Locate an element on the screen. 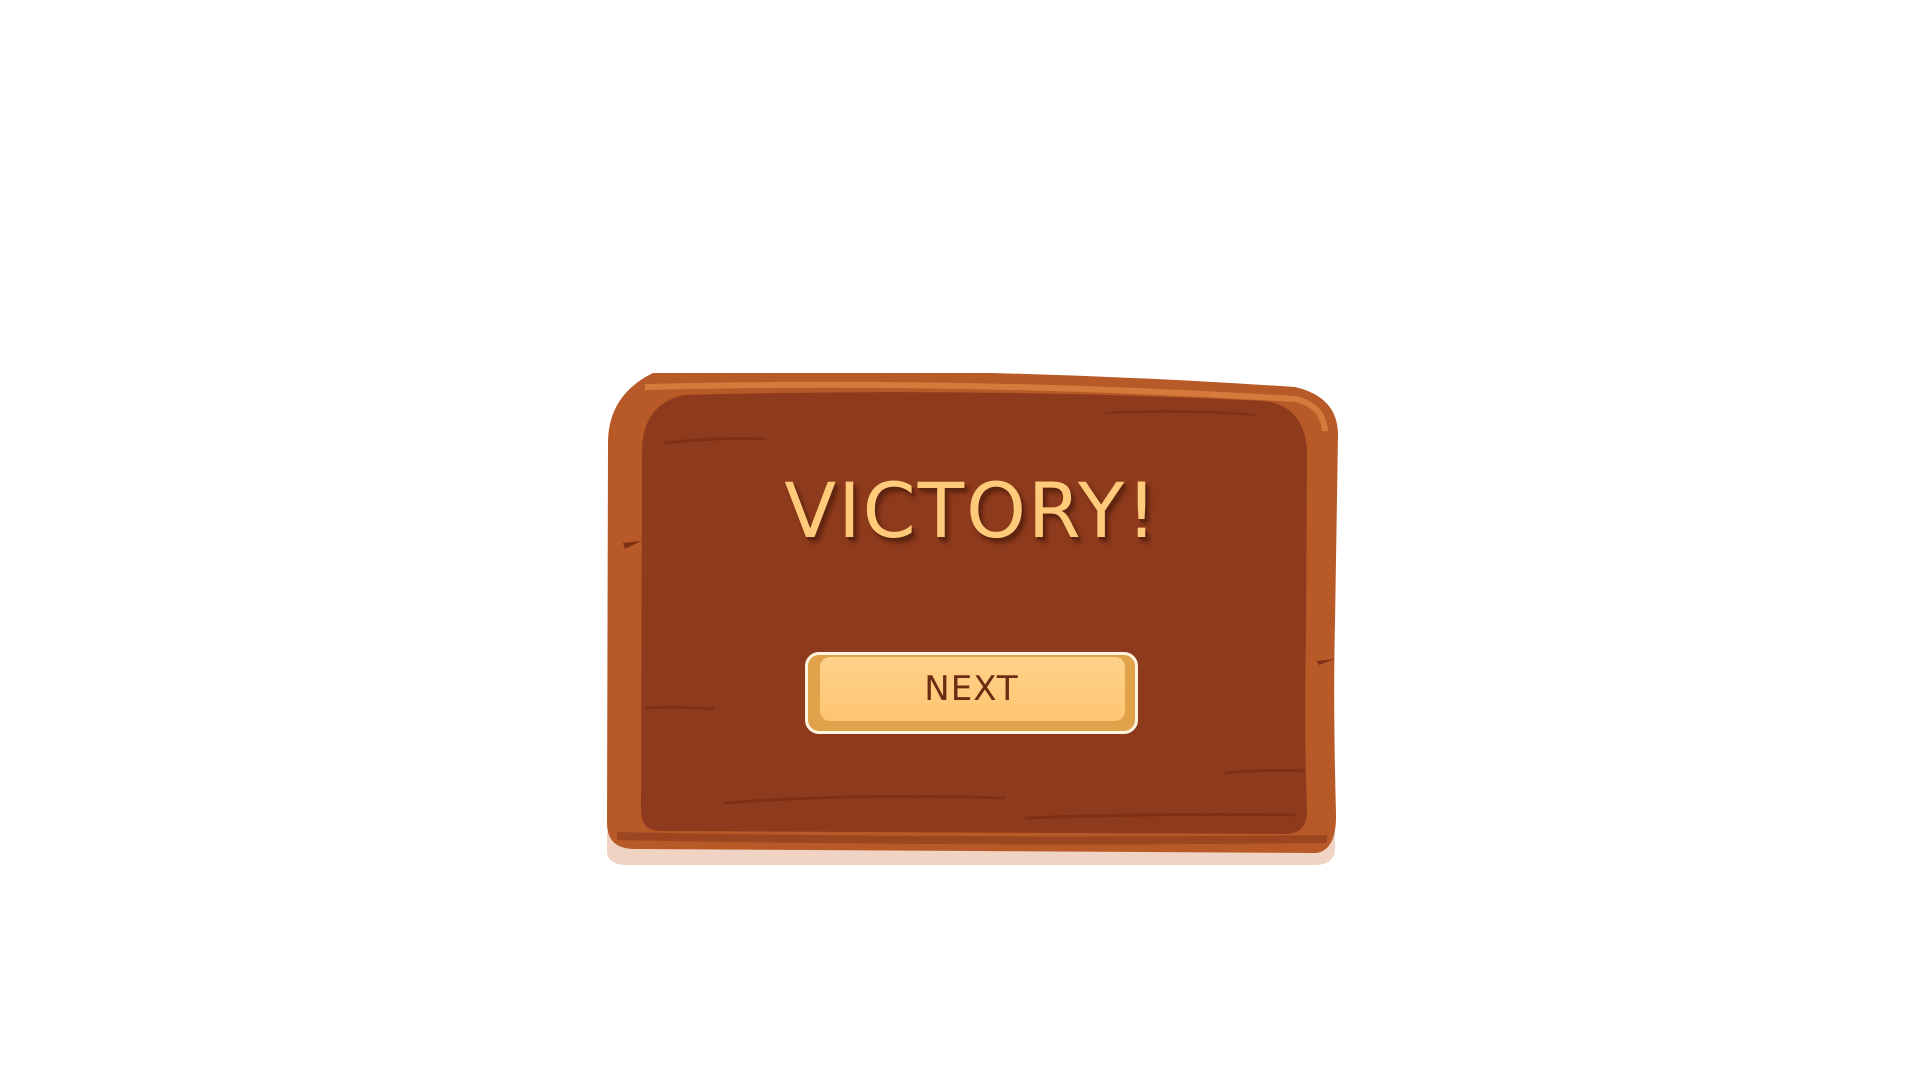 This screenshot has width=1920, height=1080. next-button: NEXT is located at coordinates (971, 693).